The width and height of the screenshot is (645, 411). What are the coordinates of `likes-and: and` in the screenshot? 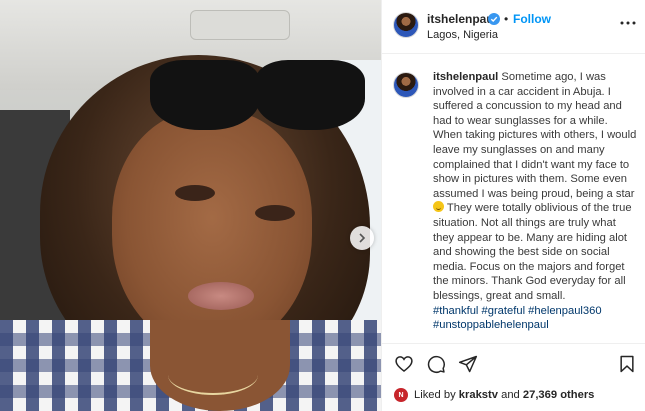 It's located at (510, 395).